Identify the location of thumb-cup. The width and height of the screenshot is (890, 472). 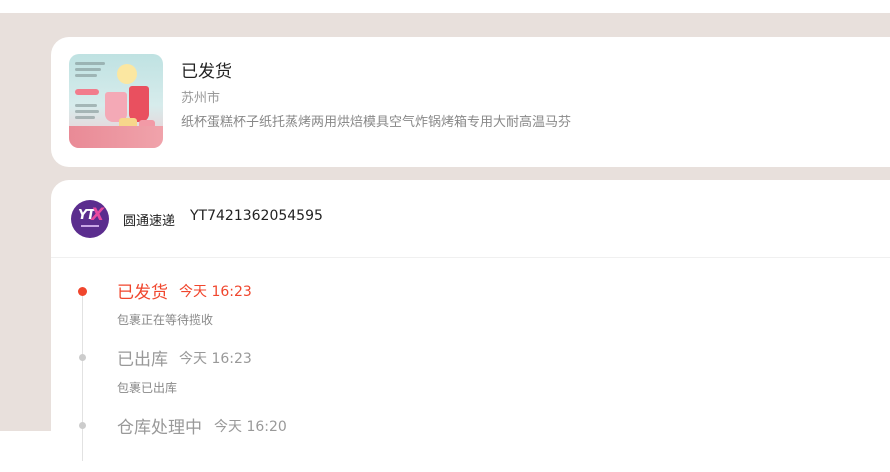
(139, 104).